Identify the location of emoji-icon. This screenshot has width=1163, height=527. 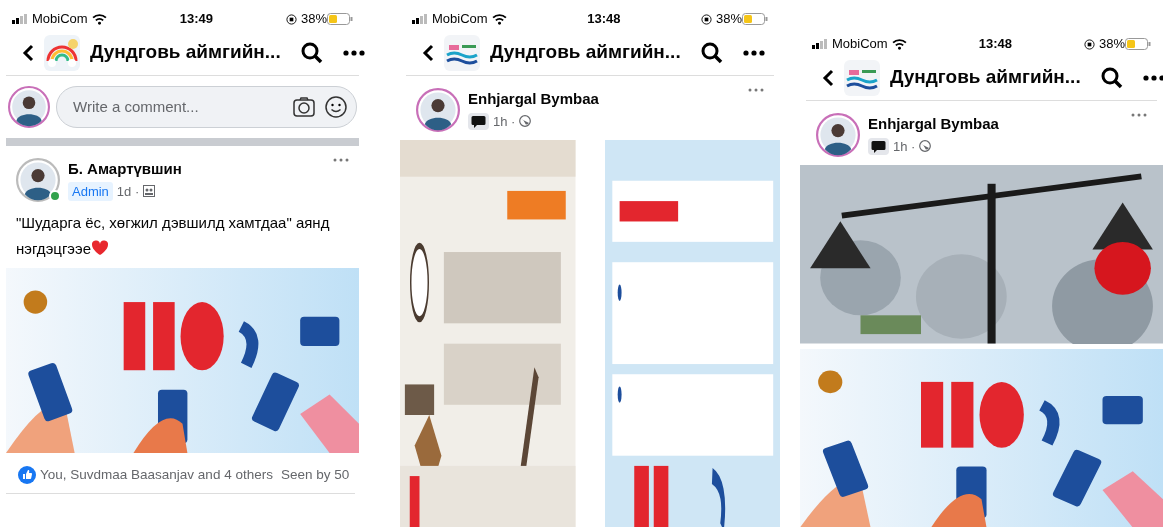
(336, 107).